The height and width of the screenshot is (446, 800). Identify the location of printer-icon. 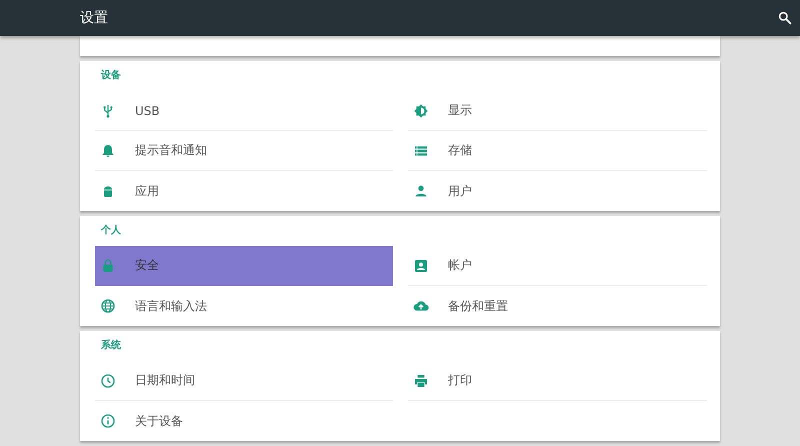
(421, 380).